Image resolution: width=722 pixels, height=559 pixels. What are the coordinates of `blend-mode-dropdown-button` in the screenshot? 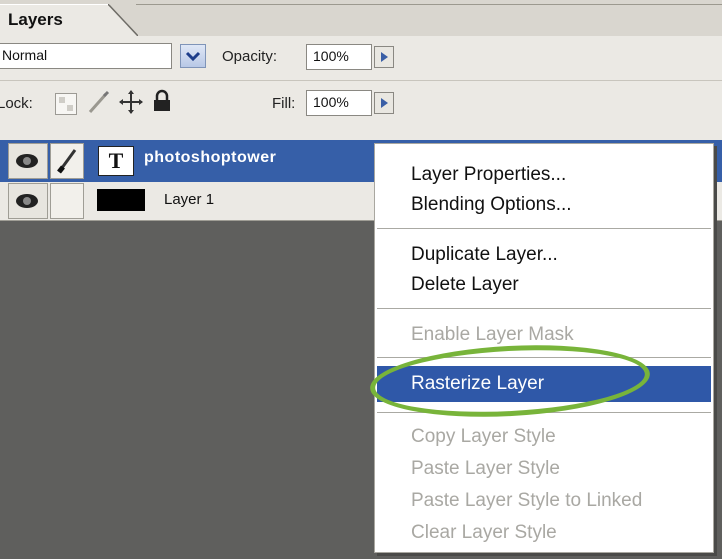 It's located at (193, 56).